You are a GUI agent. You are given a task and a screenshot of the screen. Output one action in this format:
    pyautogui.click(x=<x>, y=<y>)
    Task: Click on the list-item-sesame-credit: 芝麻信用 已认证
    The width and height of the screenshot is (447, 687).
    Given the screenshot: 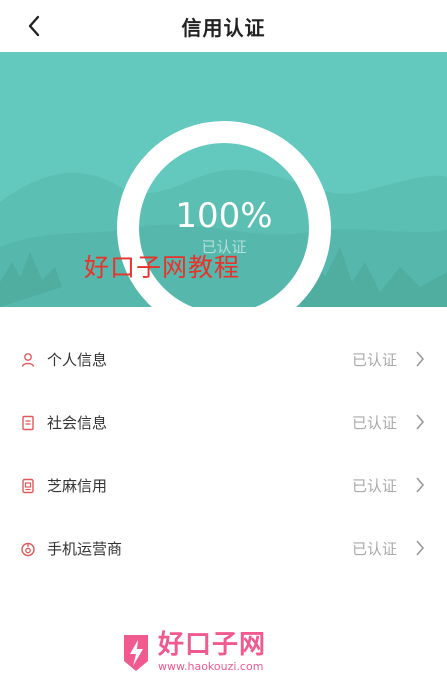 What is the action you would take?
    pyautogui.click(x=223, y=485)
    